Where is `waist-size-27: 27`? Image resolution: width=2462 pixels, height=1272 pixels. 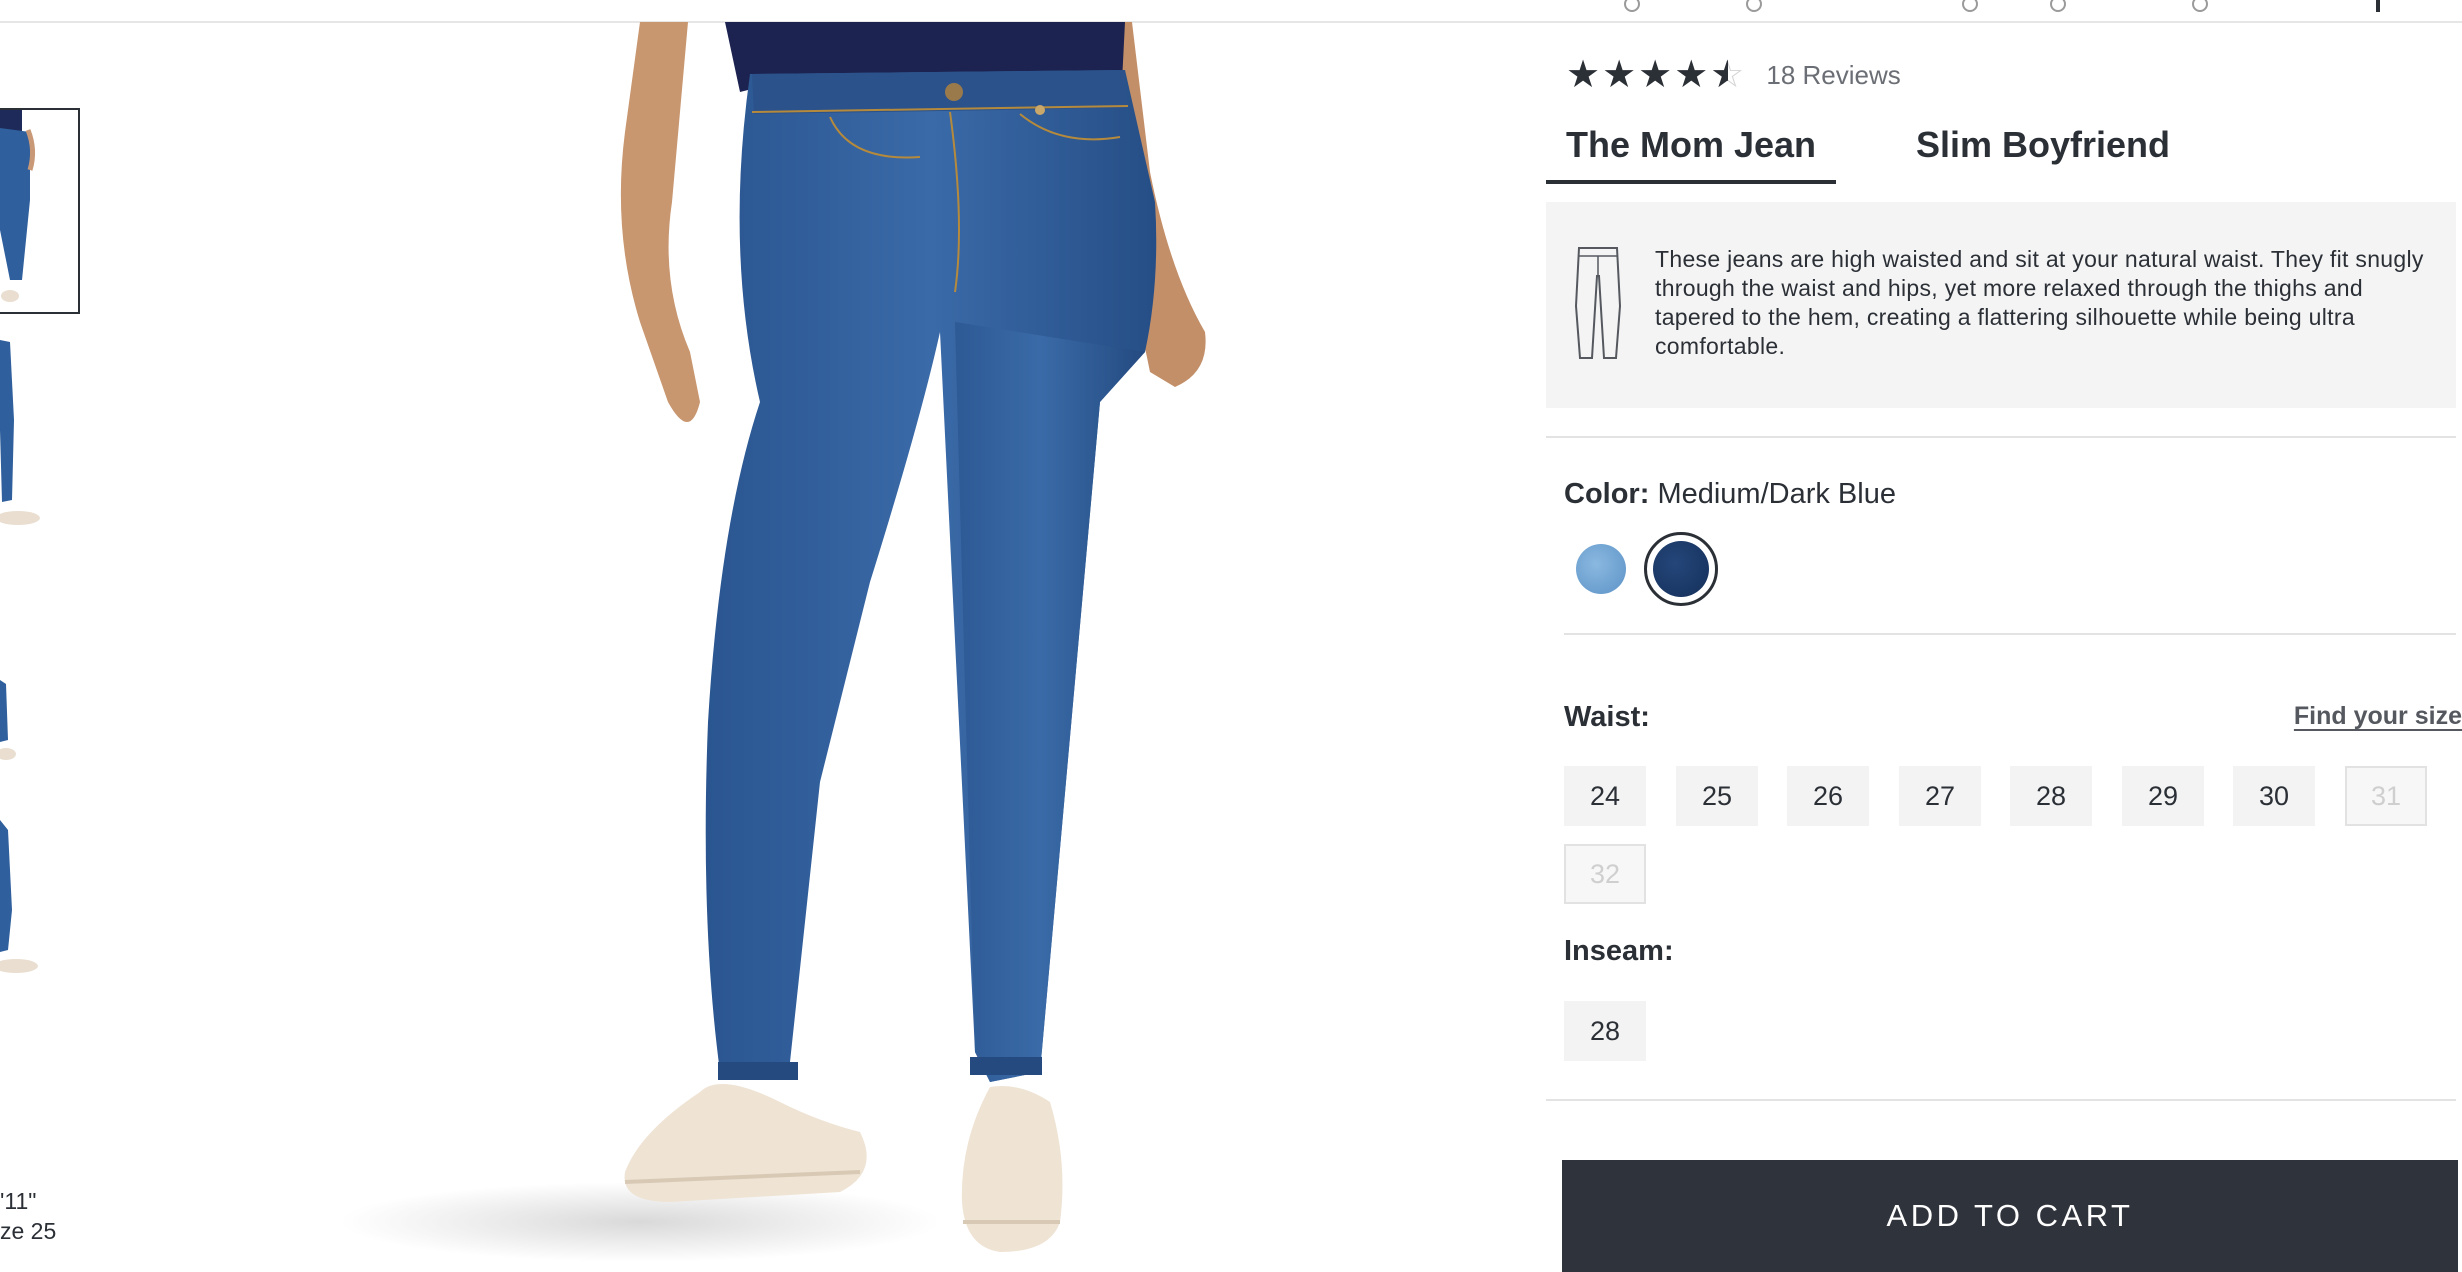
waist-size-27: 27 is located at coordinates (1940, 796).